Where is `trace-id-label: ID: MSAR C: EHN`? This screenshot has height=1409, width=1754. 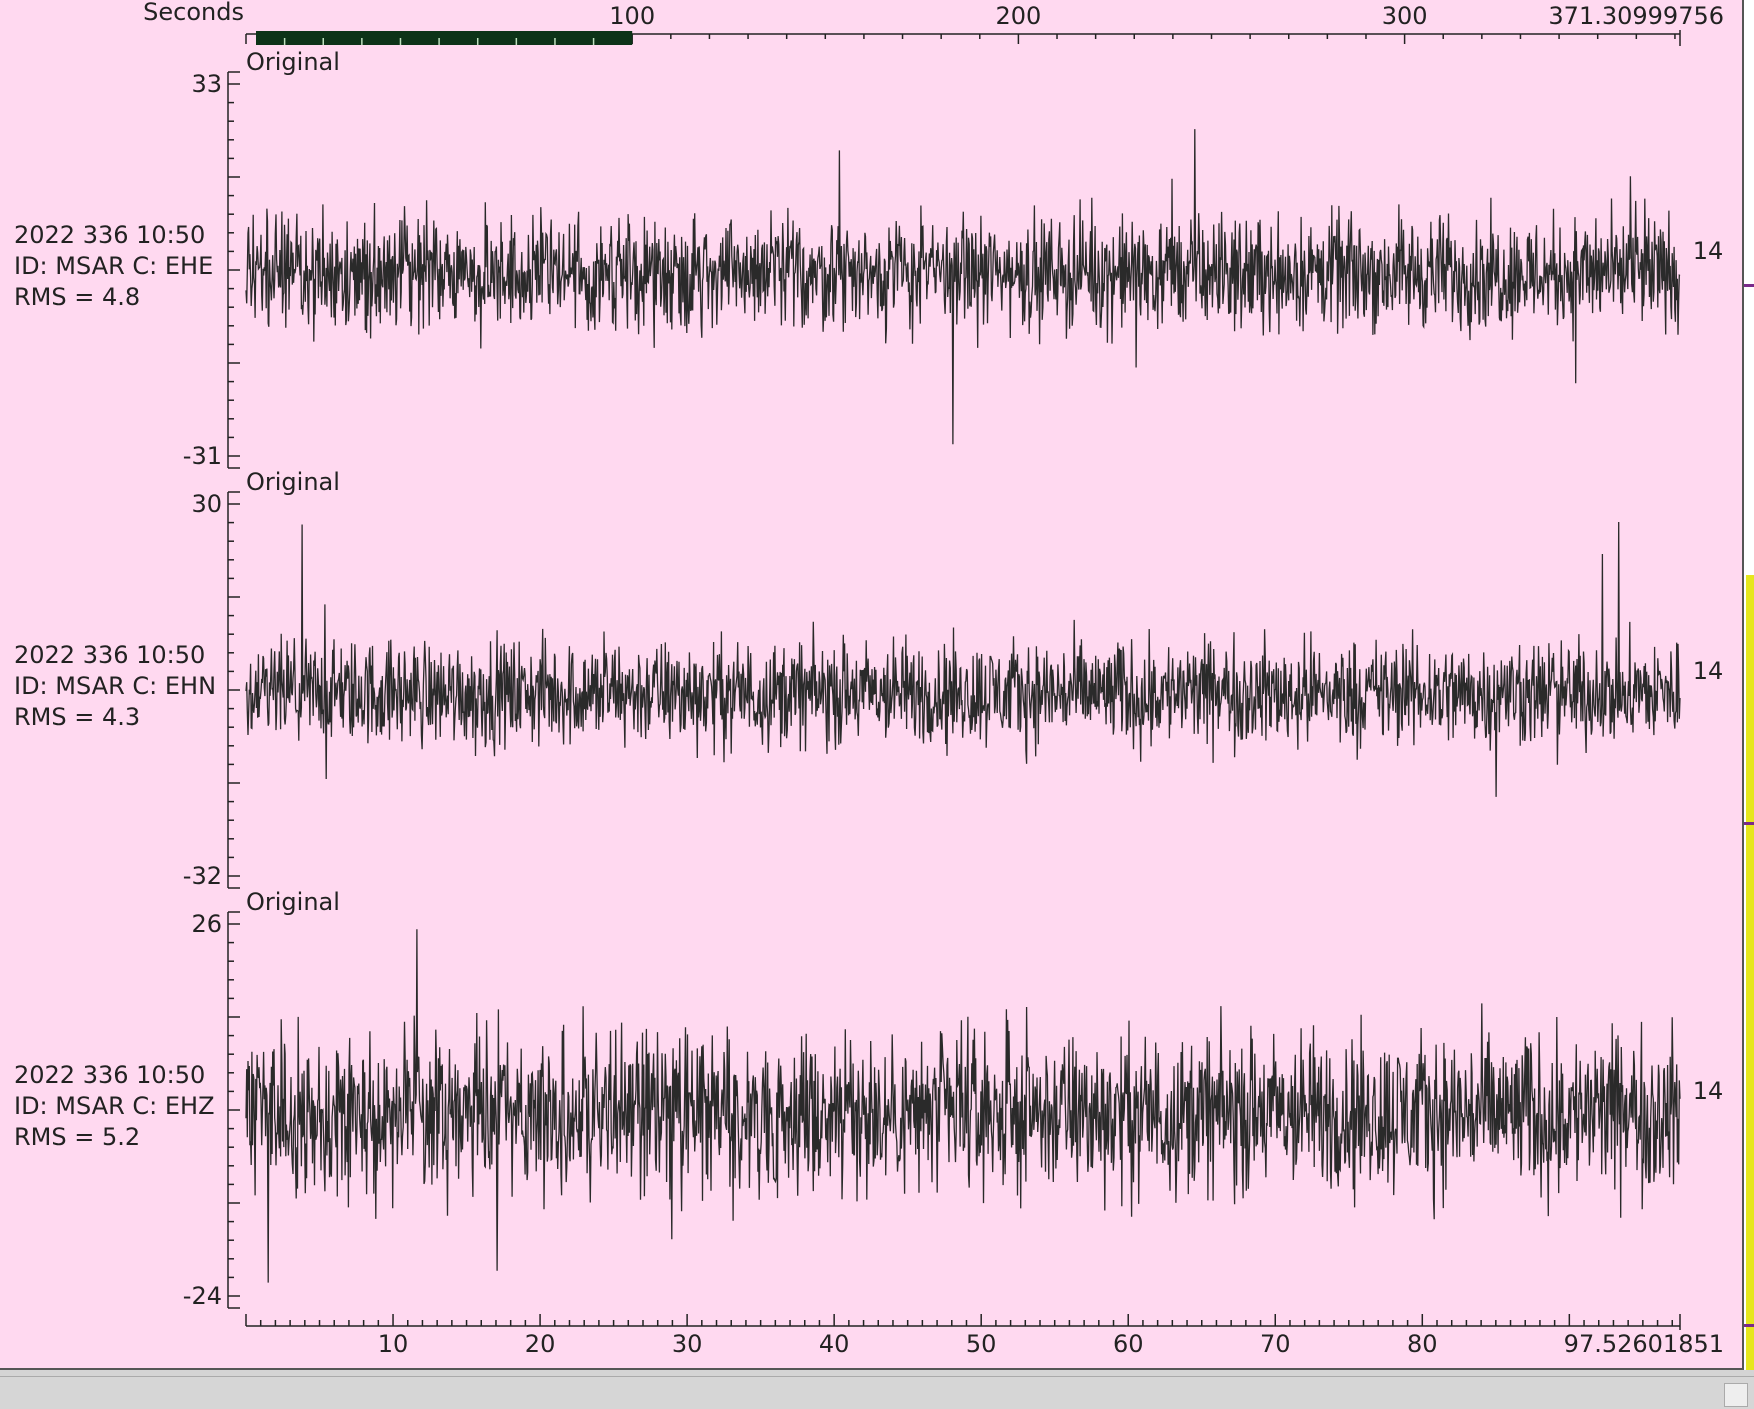
trace-id-label: ID: MSAR C: EHN is located at coordinates (115, 686).